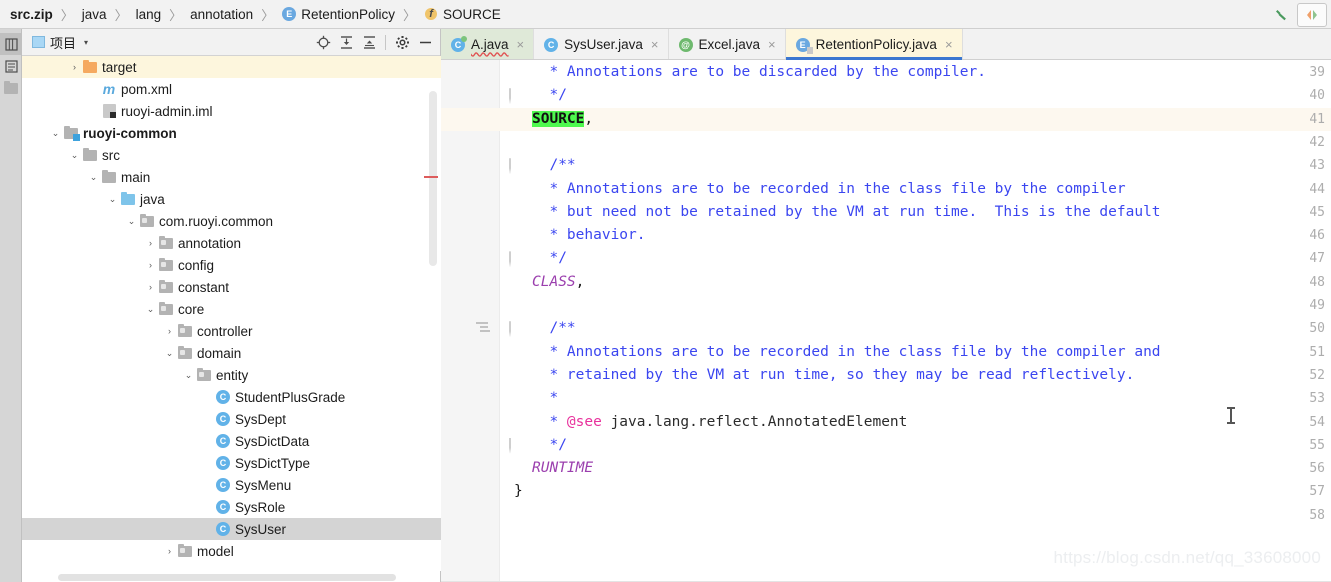 The width and height of the screenshot is (1331, 582). I want to click on tree-item-sysuser: C SysUser, so click(231, 529).